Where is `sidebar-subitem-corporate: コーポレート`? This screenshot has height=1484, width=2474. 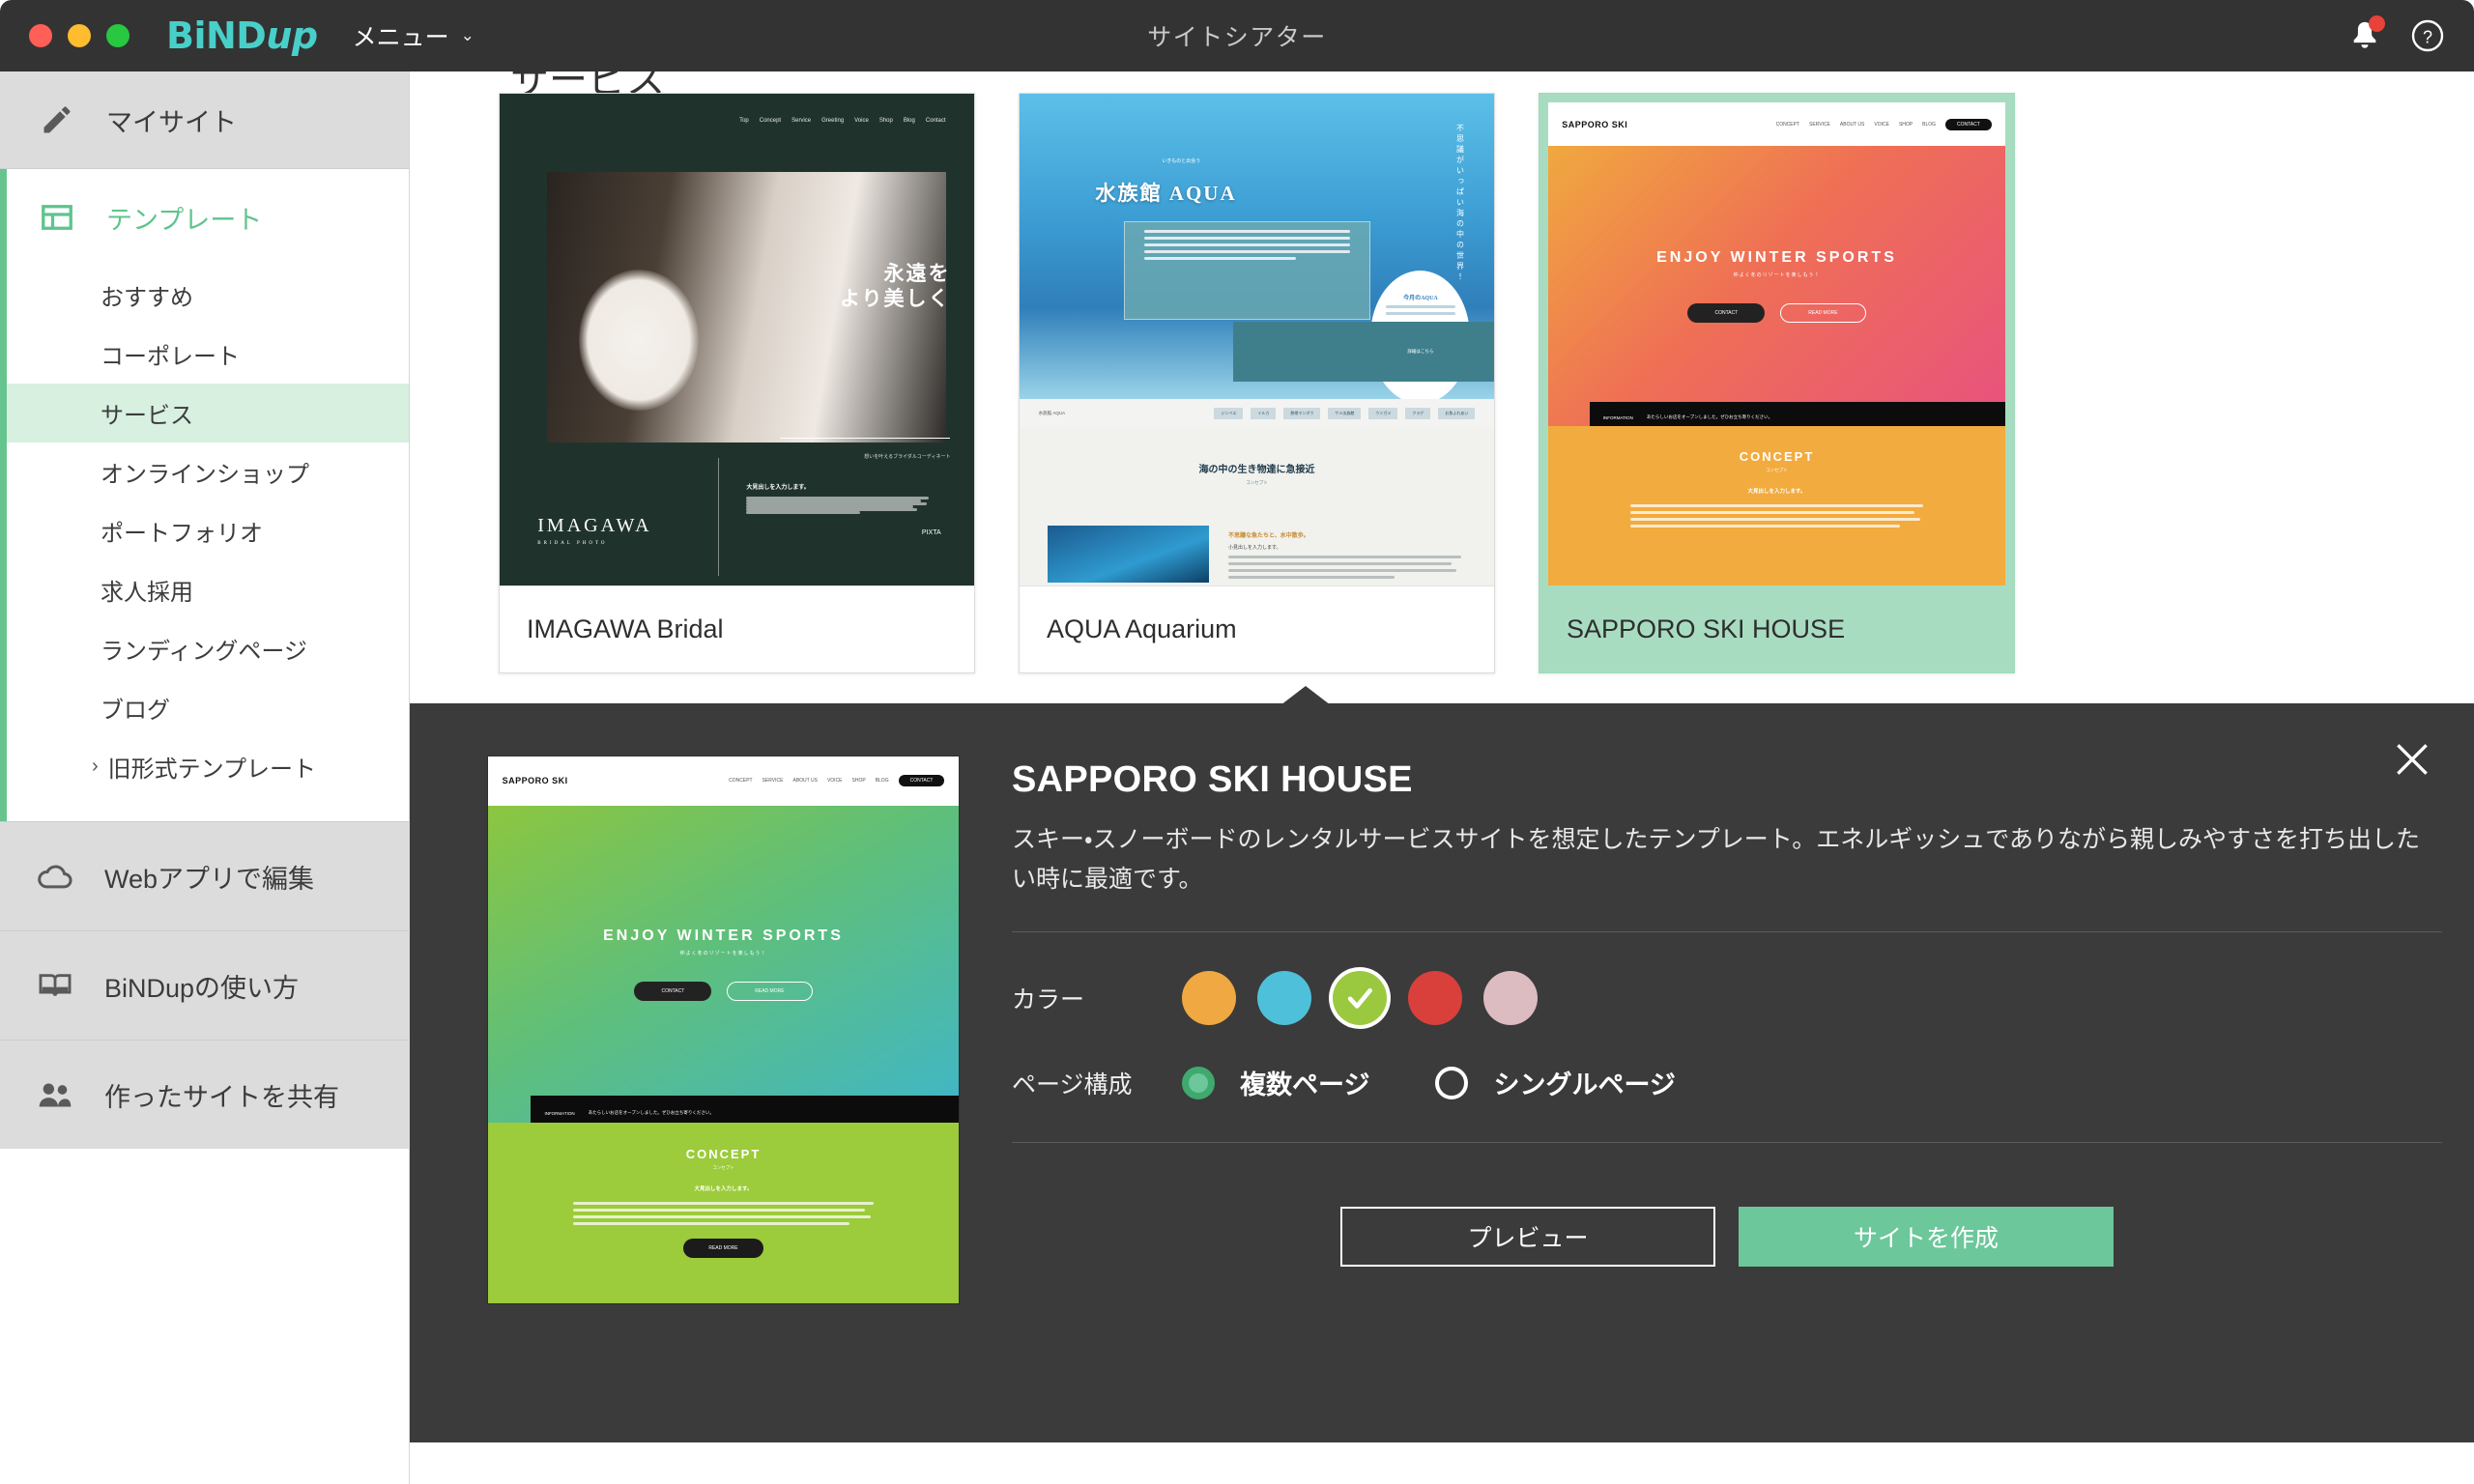 sidebar-subitem-corporate: コーポレート is located at coordinates (208, 355).